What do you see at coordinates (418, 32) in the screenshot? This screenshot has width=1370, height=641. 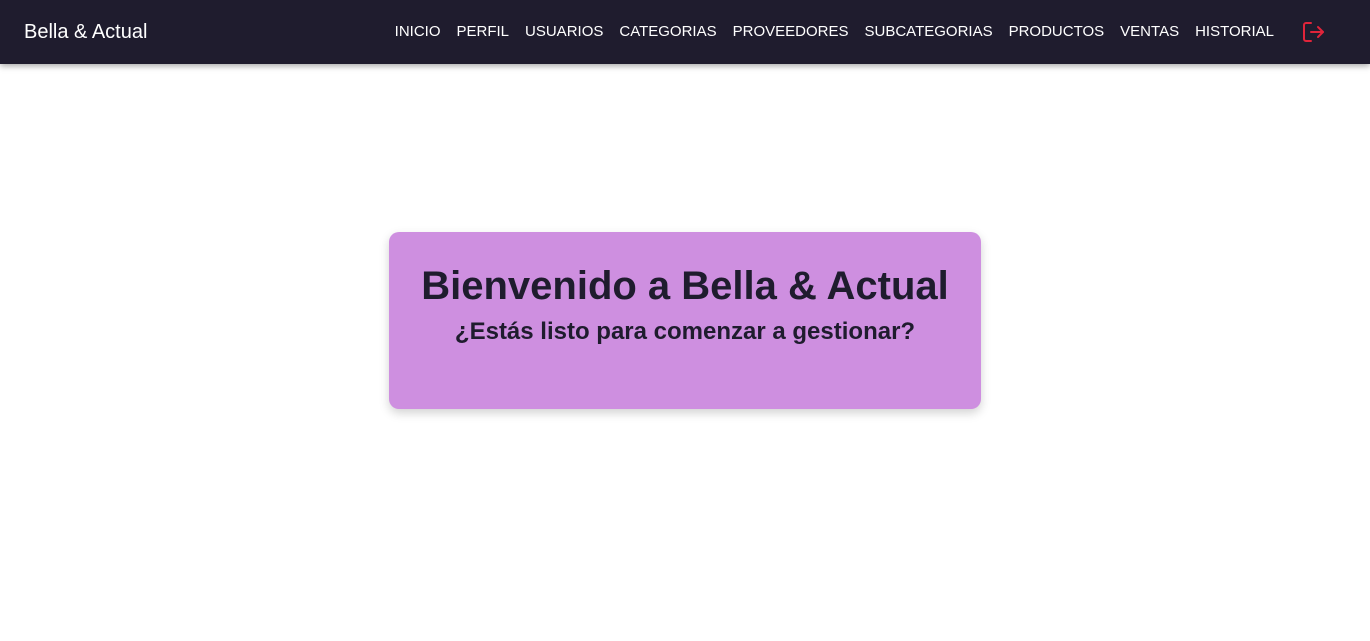 I see `nav-link-inicio: INICIO` at bounding box center [418, 32].